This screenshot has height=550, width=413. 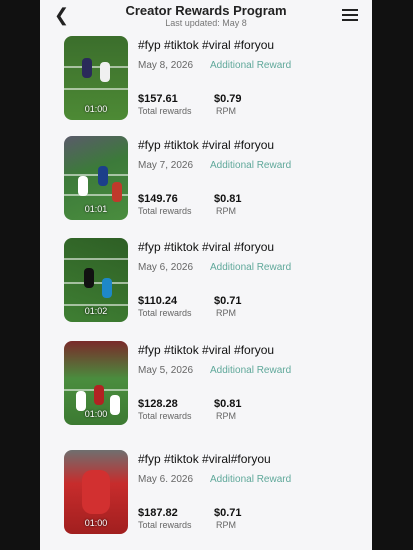 I want to click on hamburger-menu-icon, so click(x=350, y=16).